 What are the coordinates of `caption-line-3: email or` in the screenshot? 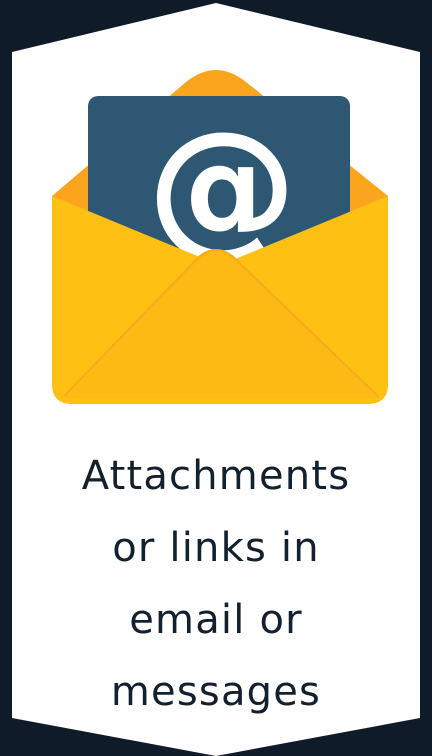 It's located at (216, 620).